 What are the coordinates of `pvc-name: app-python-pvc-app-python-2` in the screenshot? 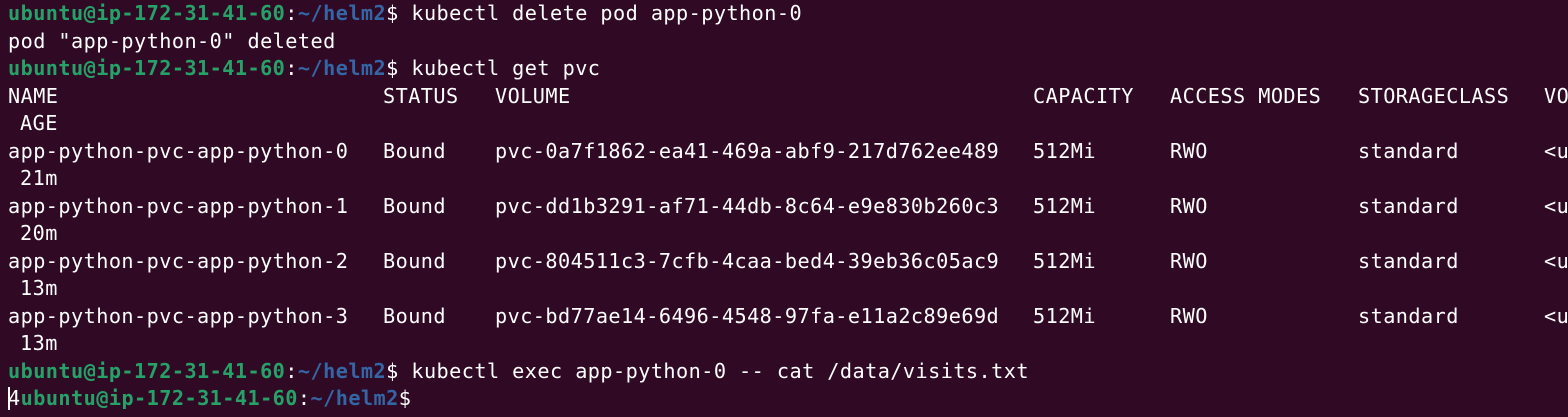 It's located at (178, 260).